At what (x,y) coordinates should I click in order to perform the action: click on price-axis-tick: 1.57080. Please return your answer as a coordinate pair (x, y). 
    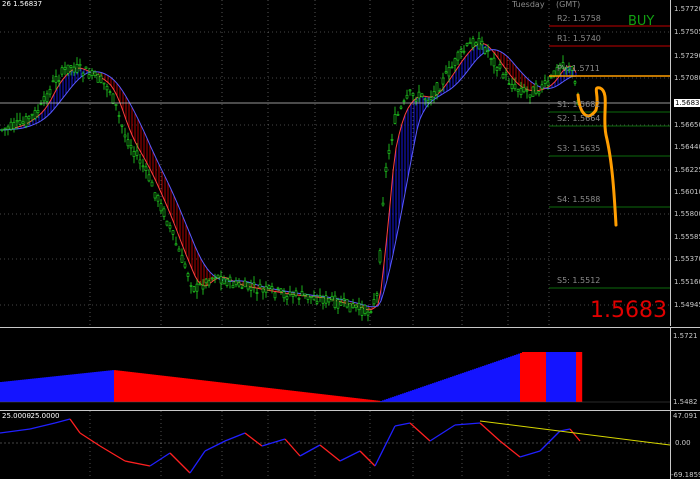
    Looking at the image, I should click on (687, 78).